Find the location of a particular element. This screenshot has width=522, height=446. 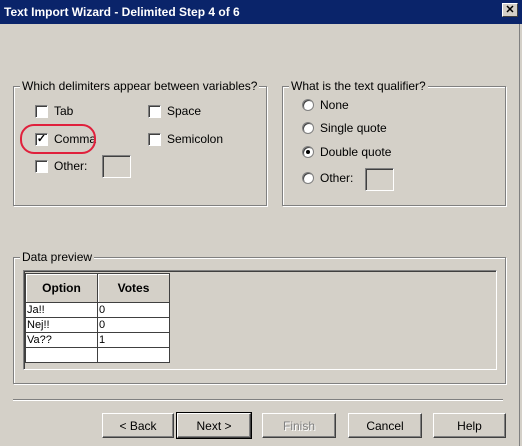

help-button: Help is located at coordinates (469, 425).